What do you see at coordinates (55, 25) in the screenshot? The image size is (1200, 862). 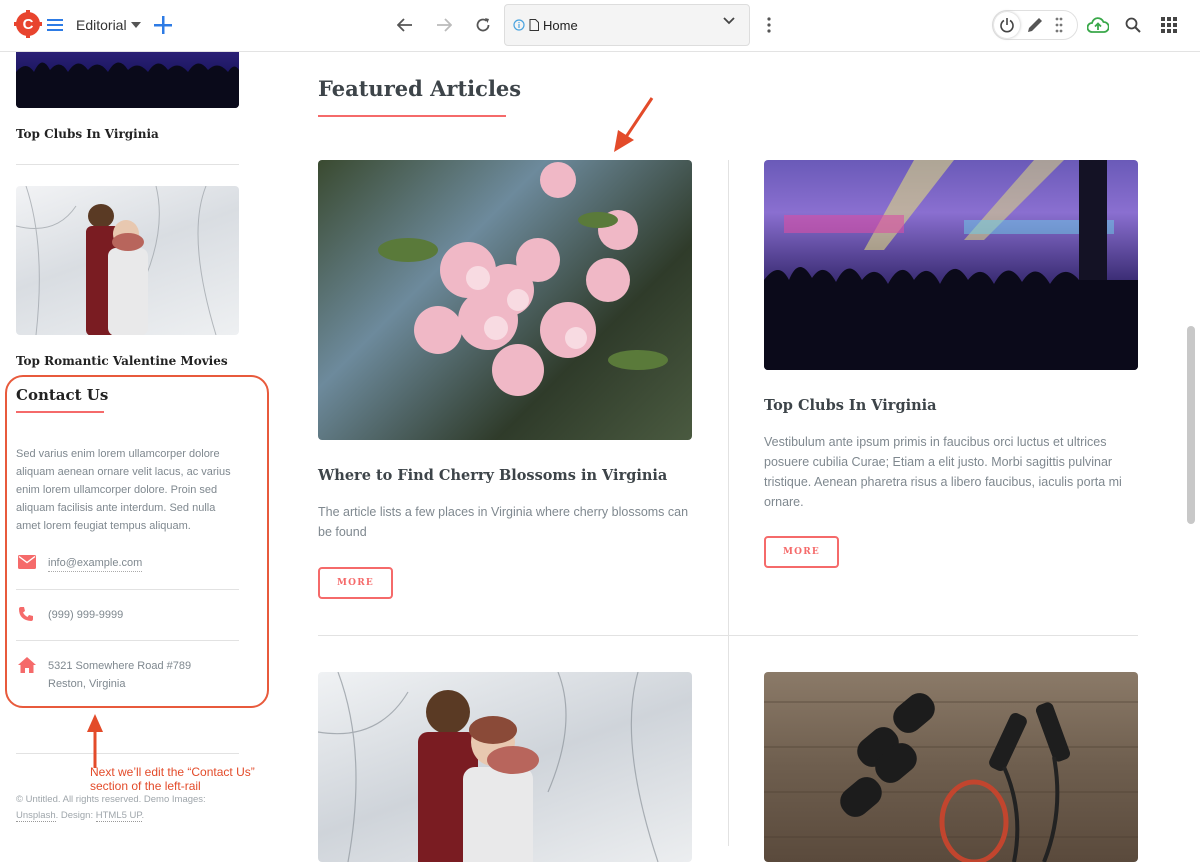 I see `hamburger-menu-icon` at bounding box center [55, 25].